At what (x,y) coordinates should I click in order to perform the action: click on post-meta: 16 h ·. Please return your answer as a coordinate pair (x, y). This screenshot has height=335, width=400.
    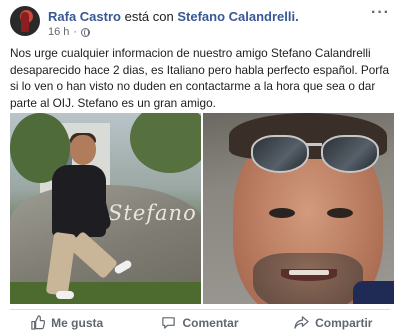
    Looking at the image, I should click on (69, 32).